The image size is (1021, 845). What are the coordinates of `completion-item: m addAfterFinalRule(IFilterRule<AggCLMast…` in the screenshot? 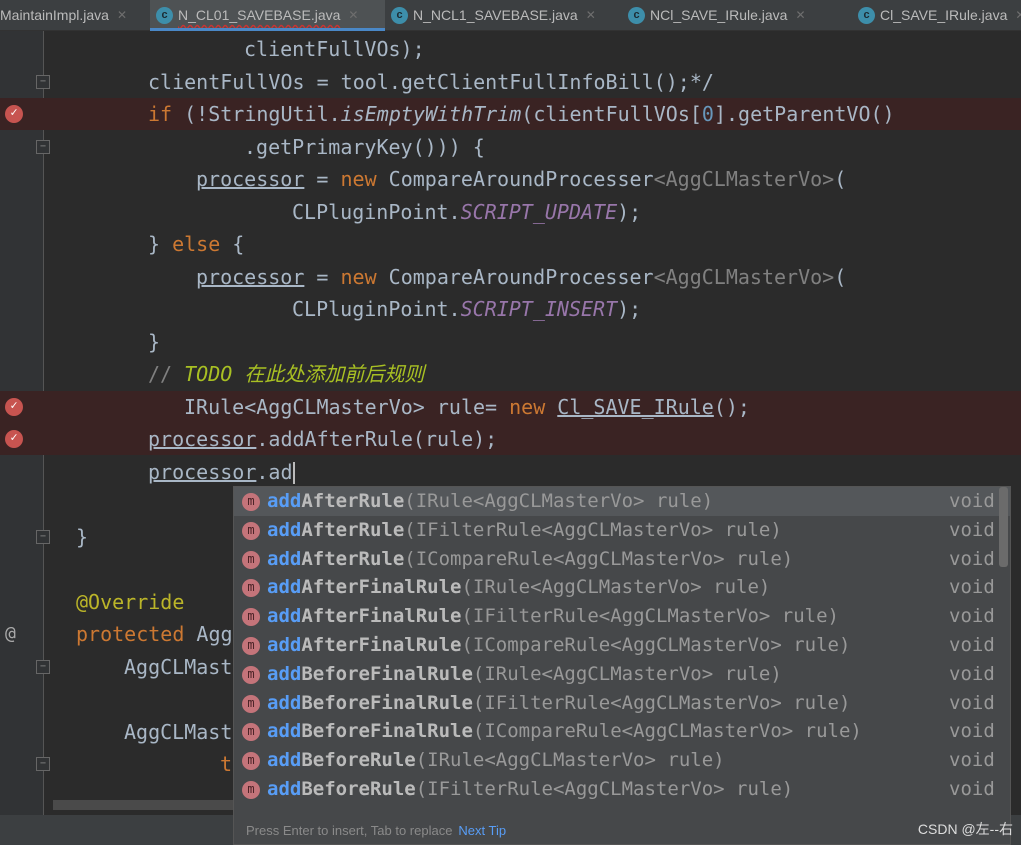 It's located at (622, 616).